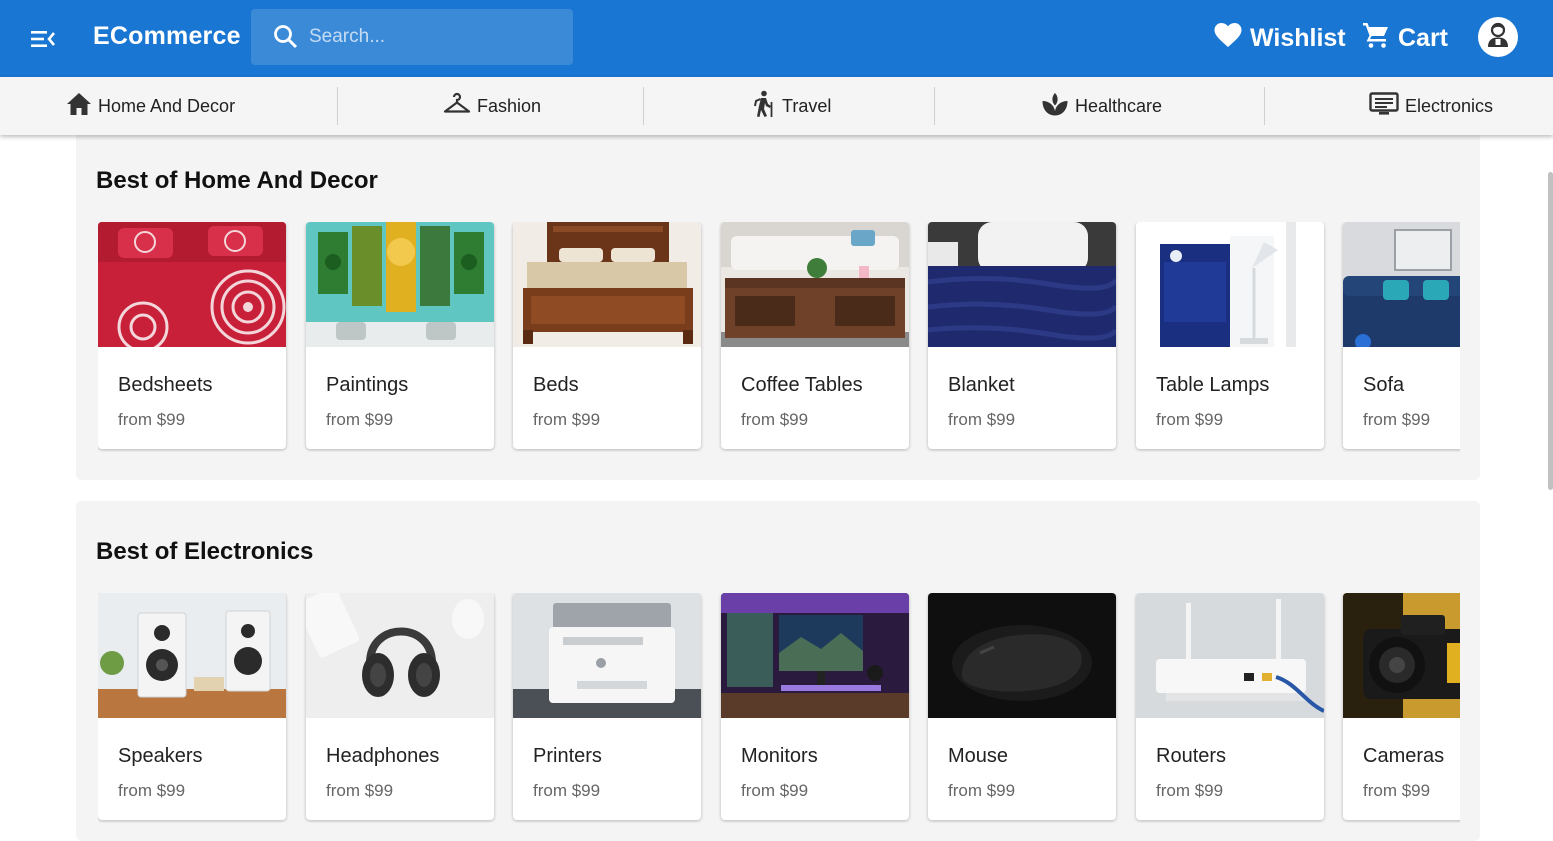  I want to click on category-label: Fashion, so click(509, 105).